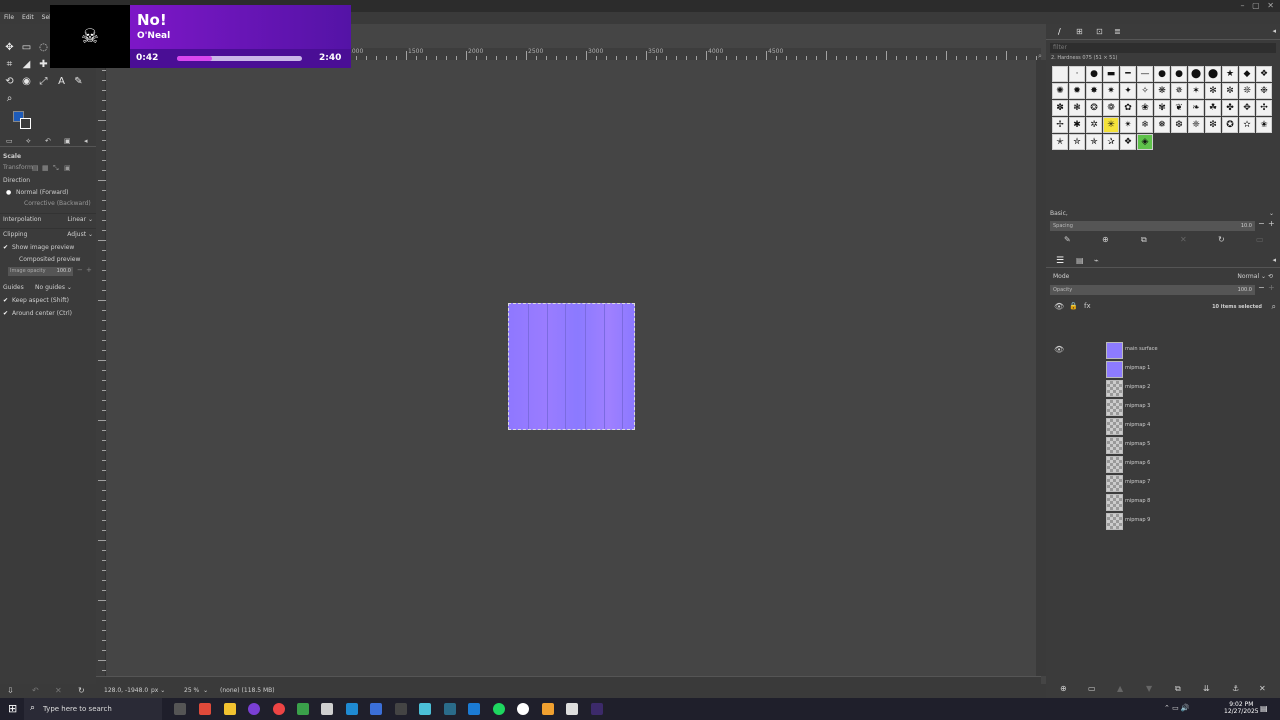  I want to click on brush-swatch: ✢, so click(1060, 125).